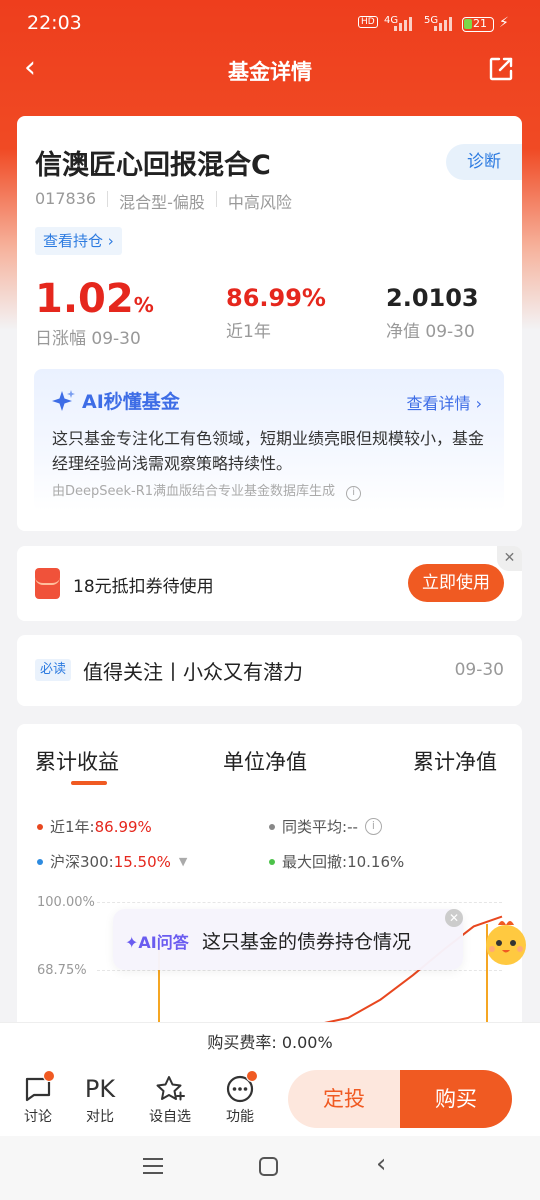 This screenshot has height=1200, width=540. What do you see at coordinates (432, 313) in the screenshot?
I see `nav-stat: 2.0103 净值 09-30` at bounding box center [432, 313].